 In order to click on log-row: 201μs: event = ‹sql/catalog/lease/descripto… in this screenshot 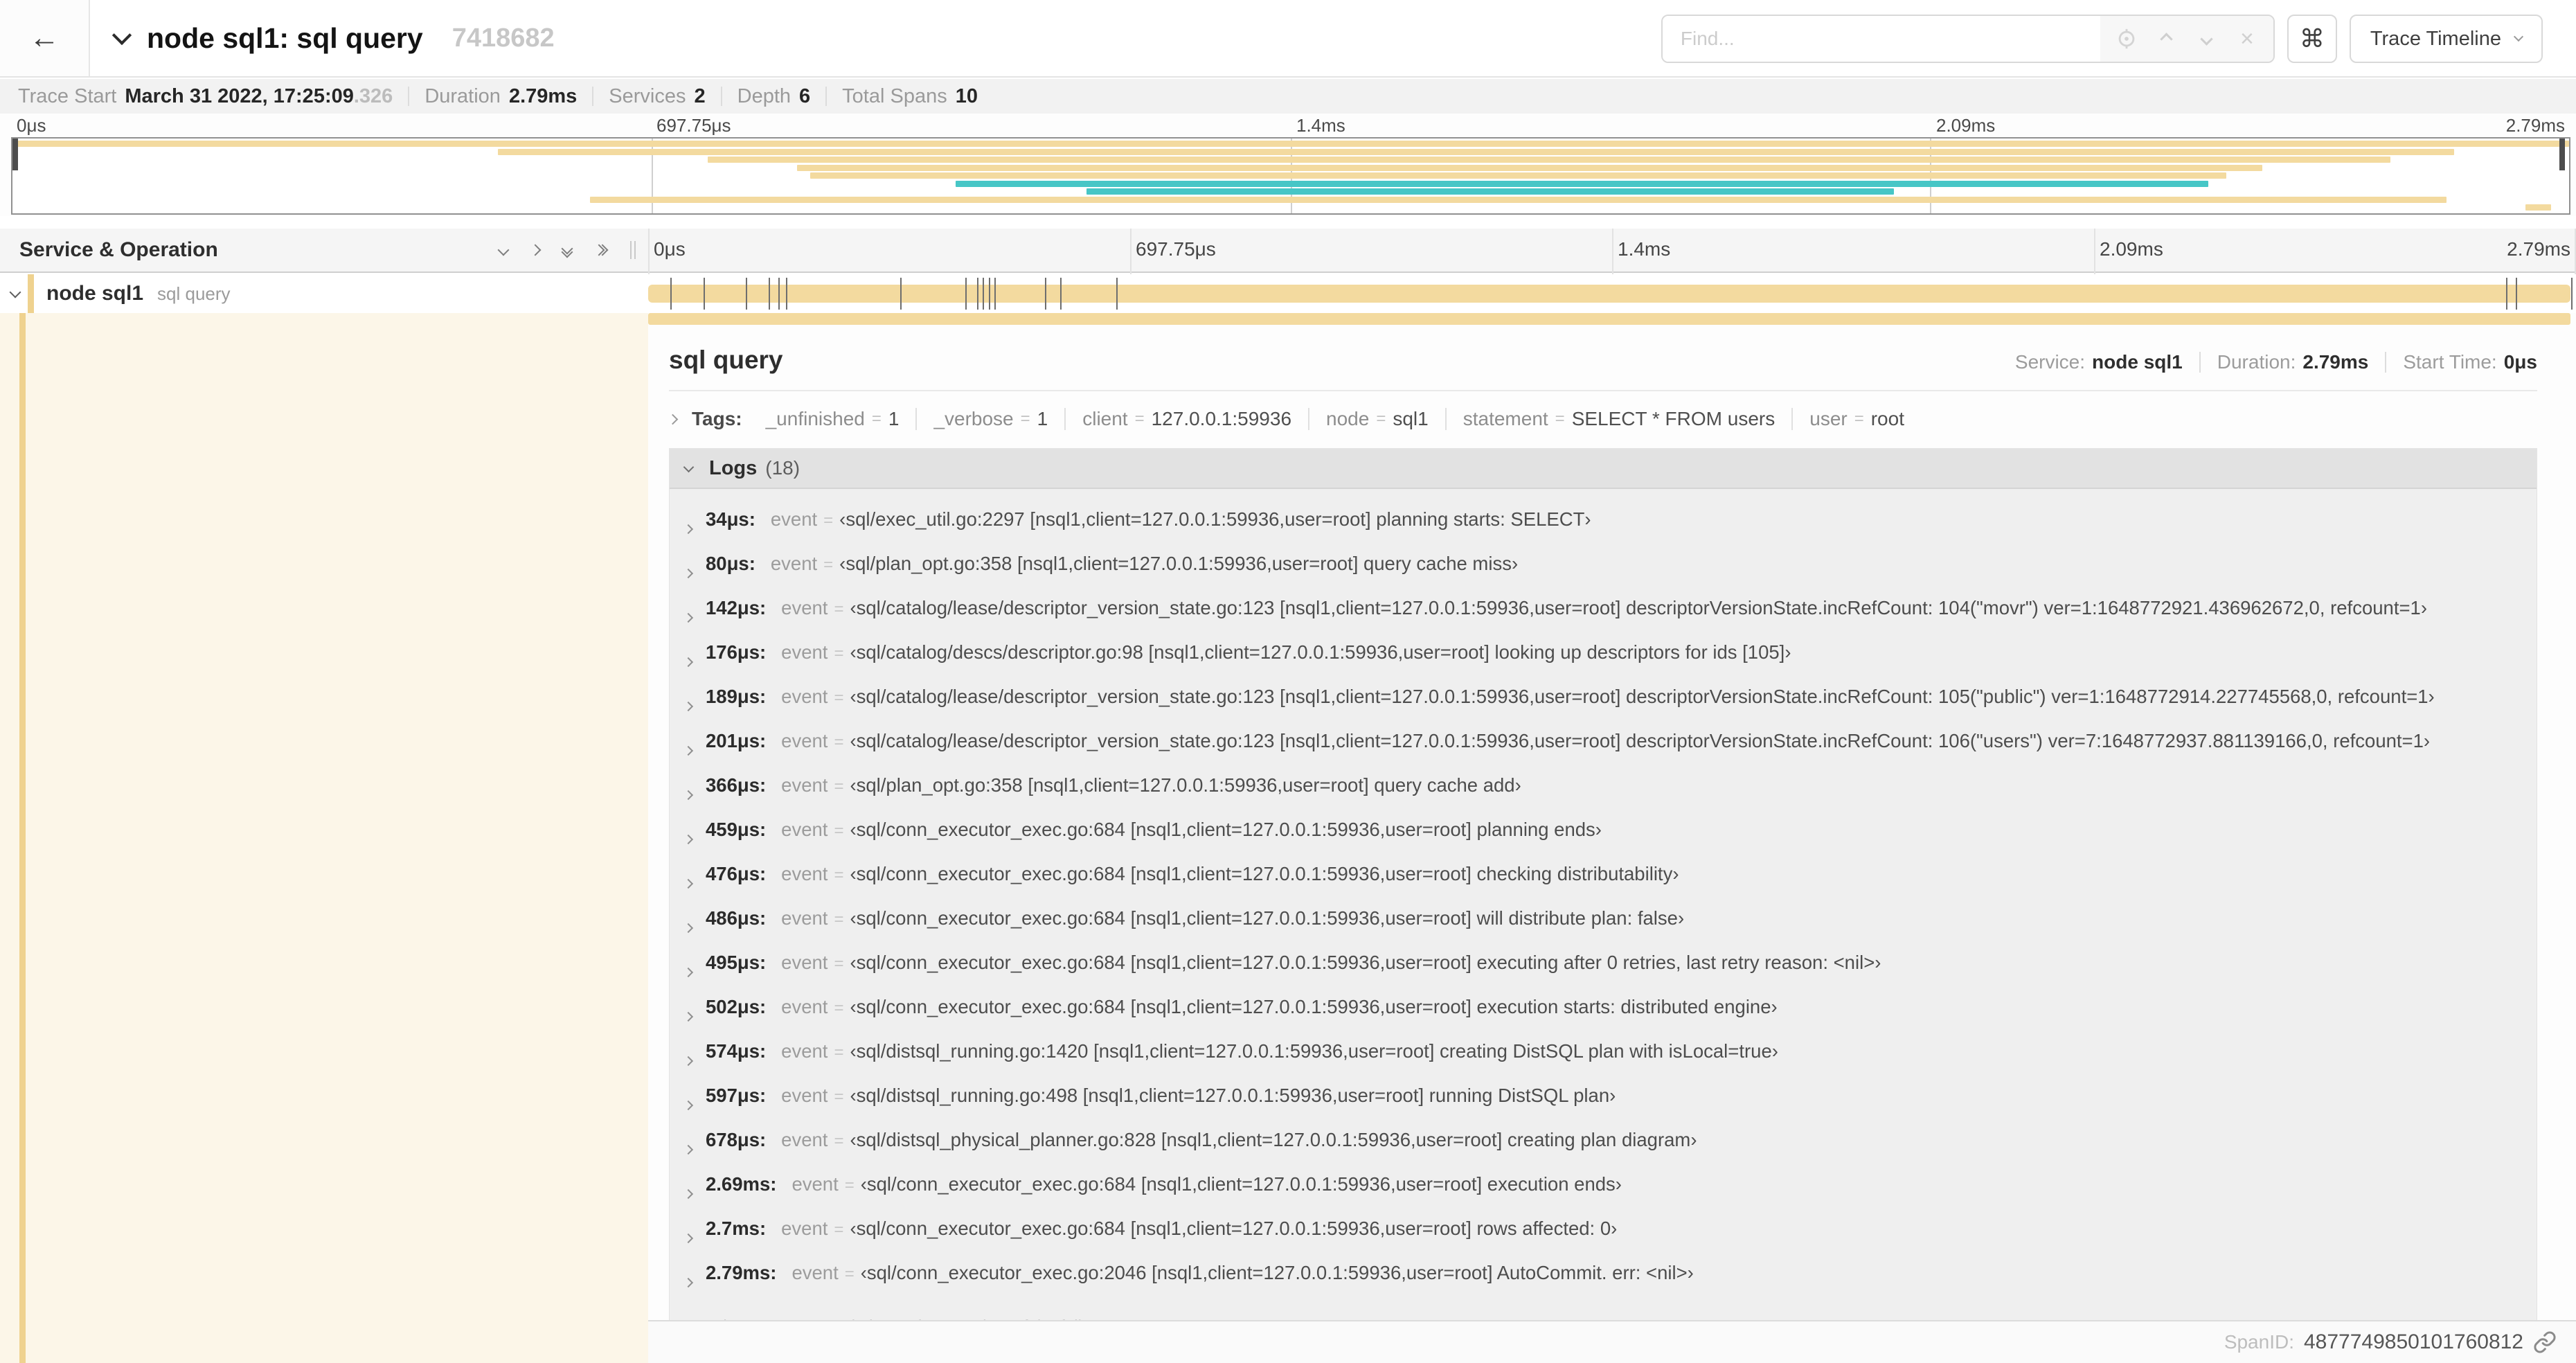, I will do `click(1603, 752)`.